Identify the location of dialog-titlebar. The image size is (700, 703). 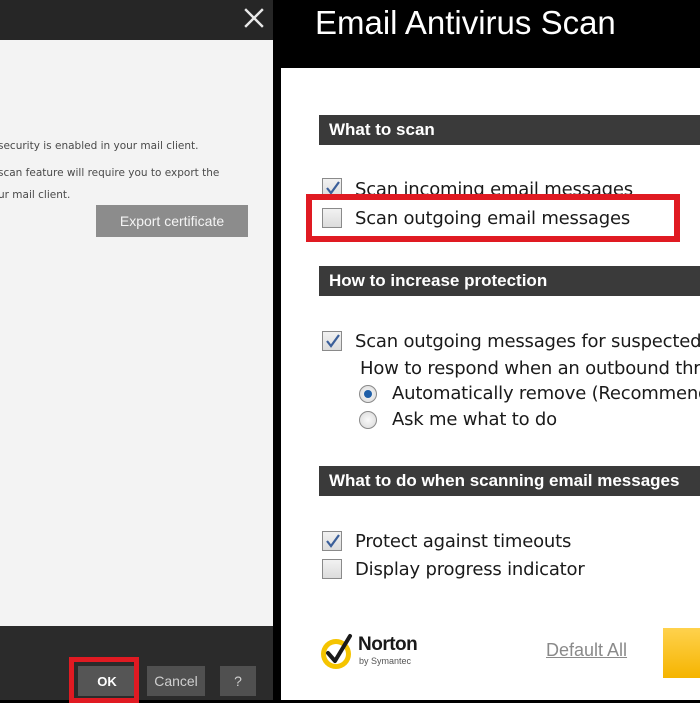
(136, 20).